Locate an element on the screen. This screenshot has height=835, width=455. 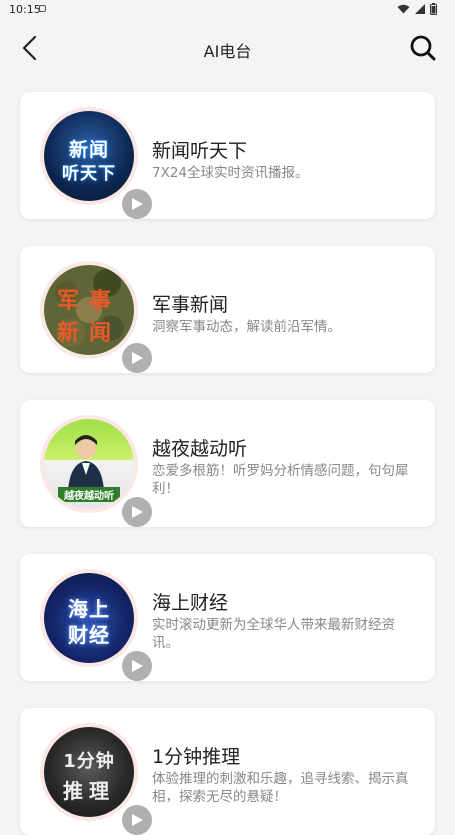
header: AI电台 is located at coordinates (227, 48).